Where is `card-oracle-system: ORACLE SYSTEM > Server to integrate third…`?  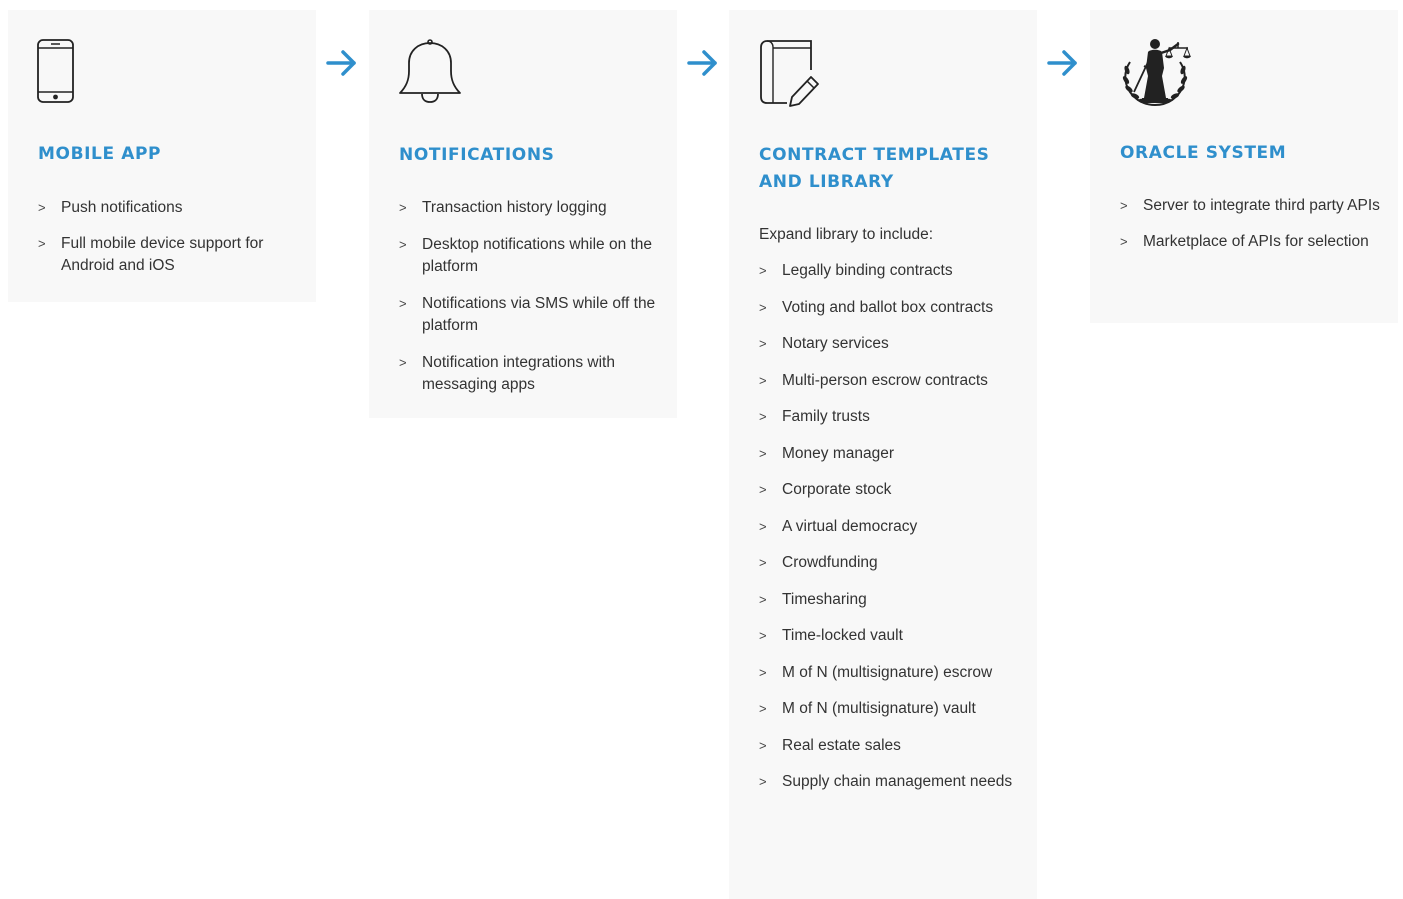 card-oracle-system: ORACLE SYSTEM > Server to integrate third… is located at coordinates (1244, 166).